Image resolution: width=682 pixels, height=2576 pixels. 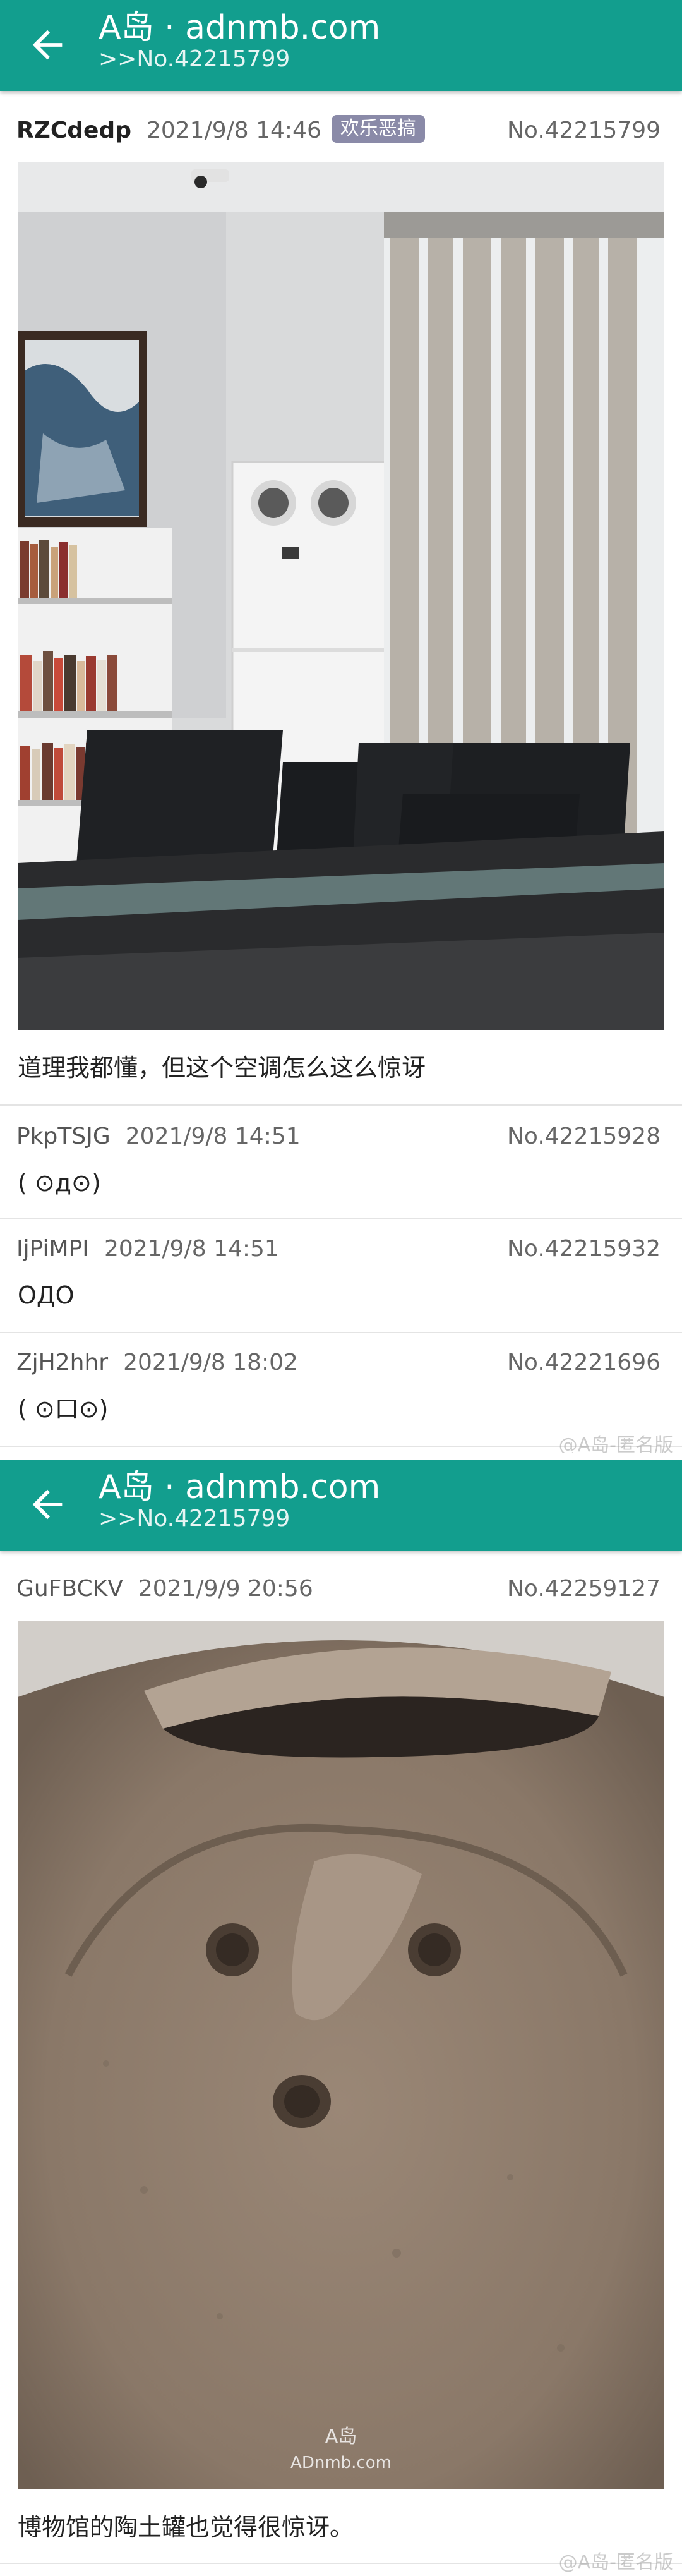 What do you see at coordinates (69, 1589) in the screenshot?
I see `reply-poster-id: GuFBCKV` at bounding box center [69, 1589].